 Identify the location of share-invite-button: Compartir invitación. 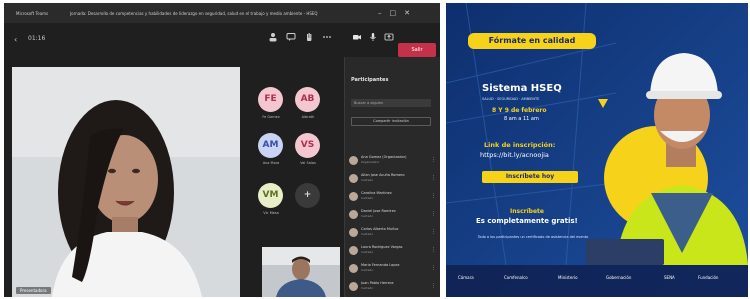
(391, 121).